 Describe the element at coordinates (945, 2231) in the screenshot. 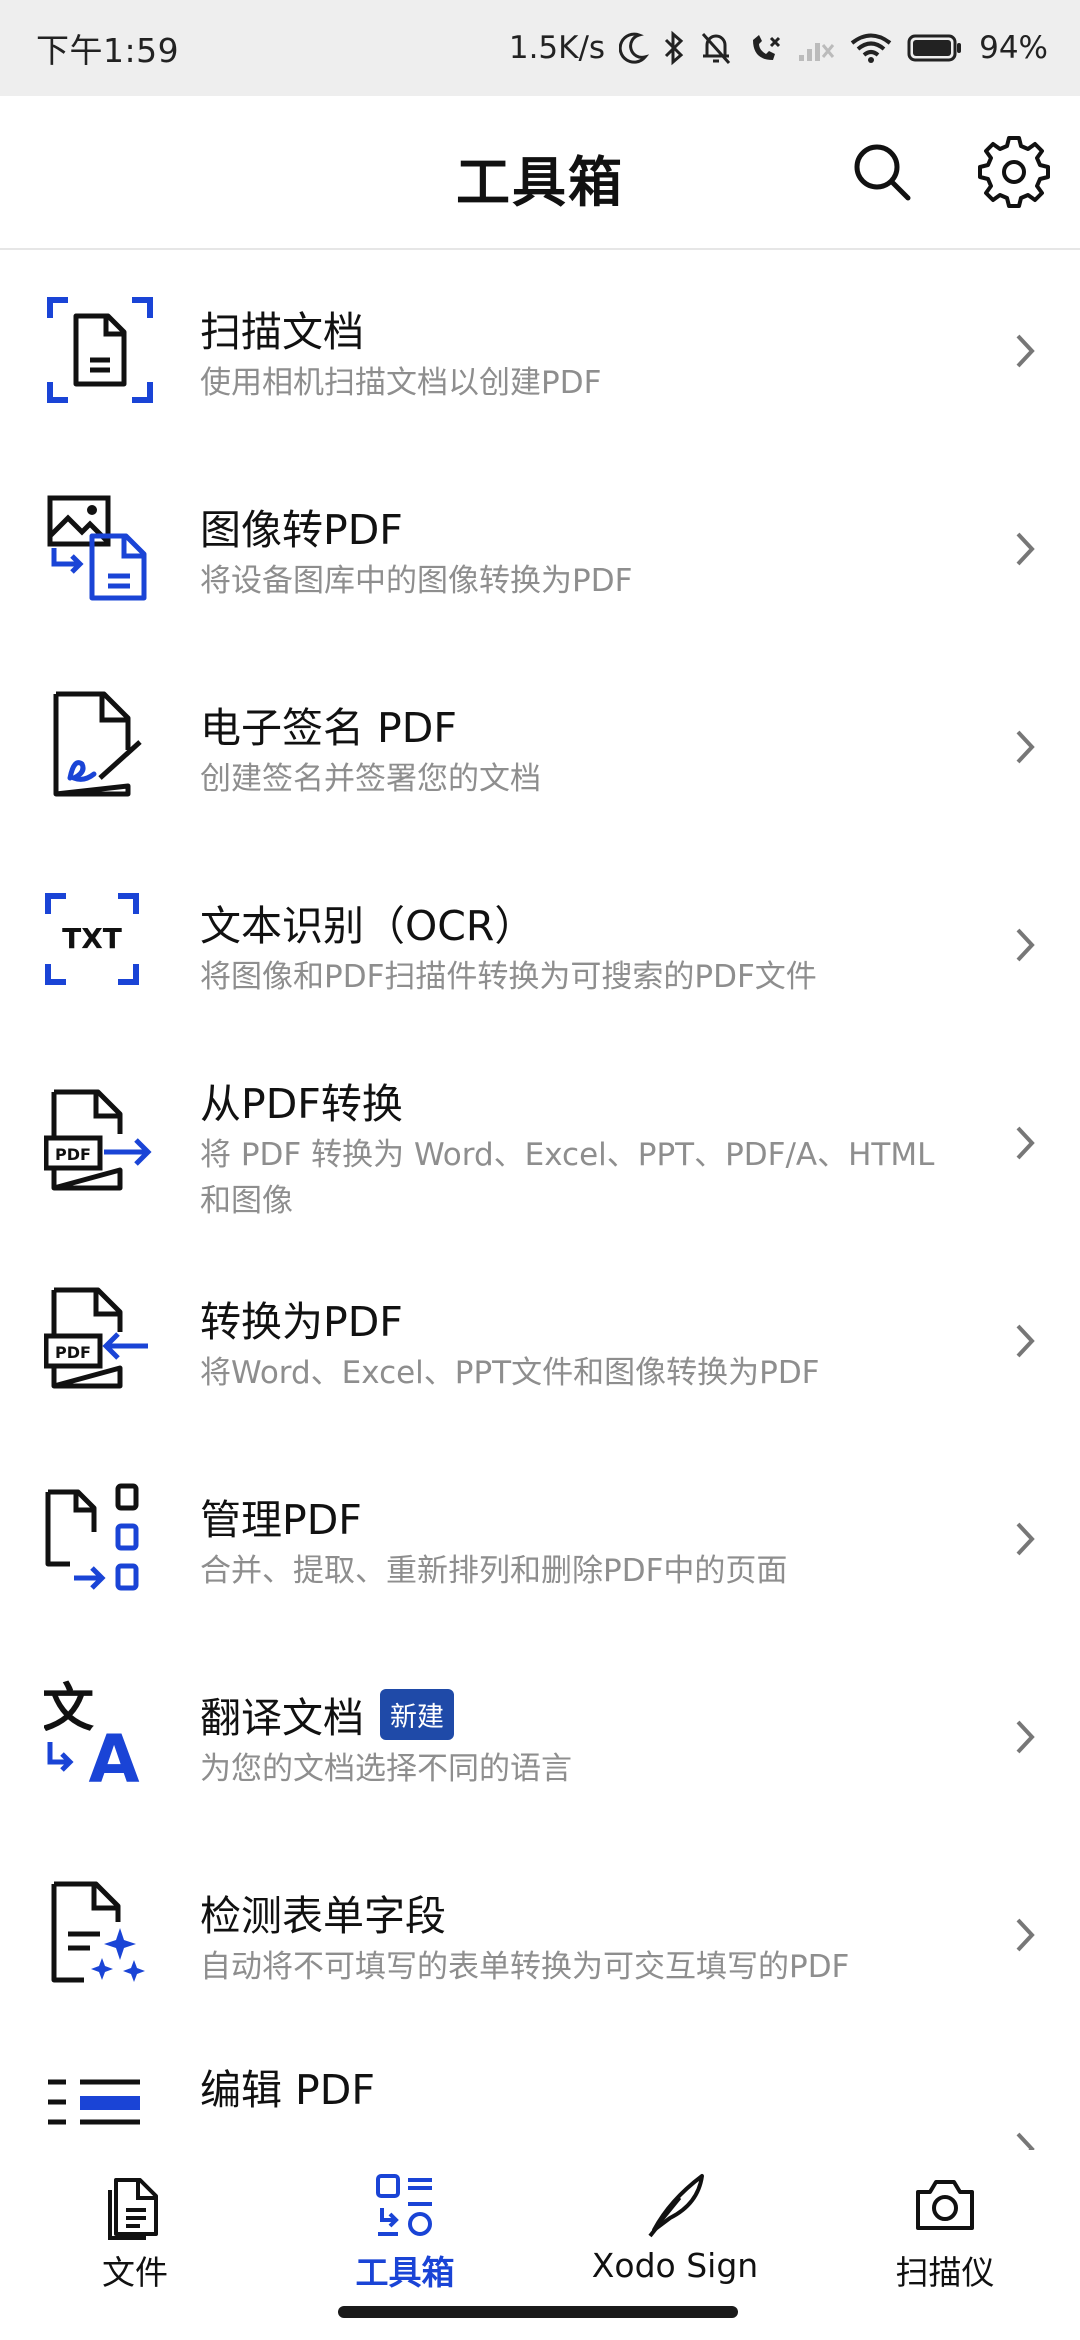

I see `nav-scanner: 扫描仪` at that location.